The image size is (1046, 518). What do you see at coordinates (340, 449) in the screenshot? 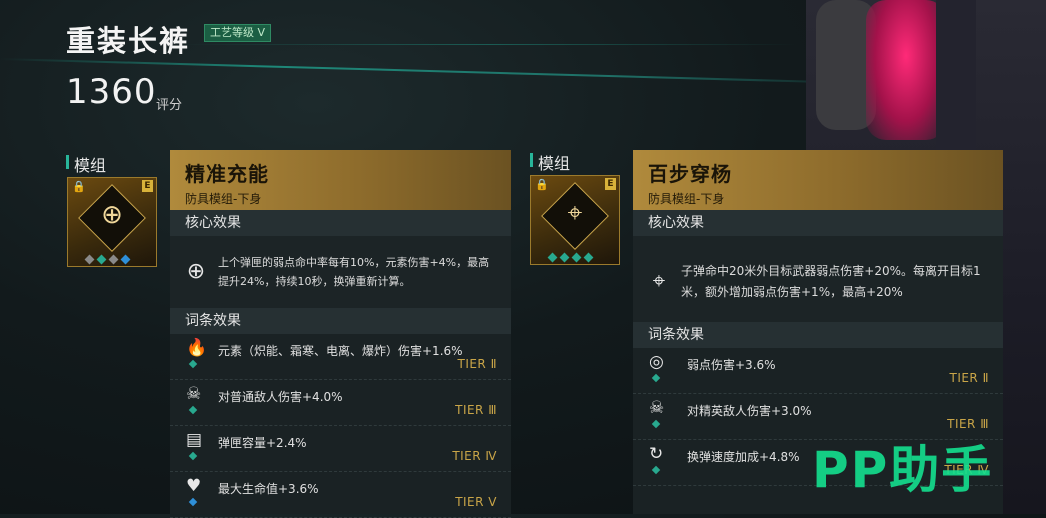
I see `perk-row: ▤ 弹匣容量+2.4% TIER Ⅳ` at bounding box center [340, 449].